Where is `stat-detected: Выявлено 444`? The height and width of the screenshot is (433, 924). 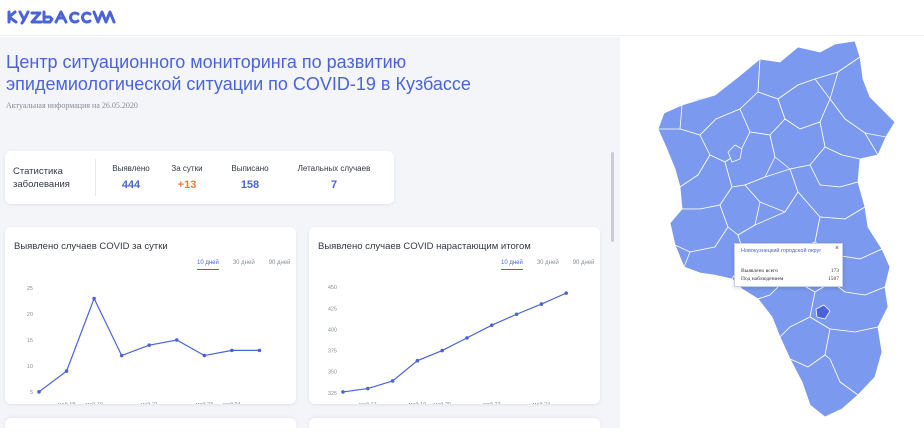
stat-detected: Выявлено 444 is located at coordinates (131, 177).